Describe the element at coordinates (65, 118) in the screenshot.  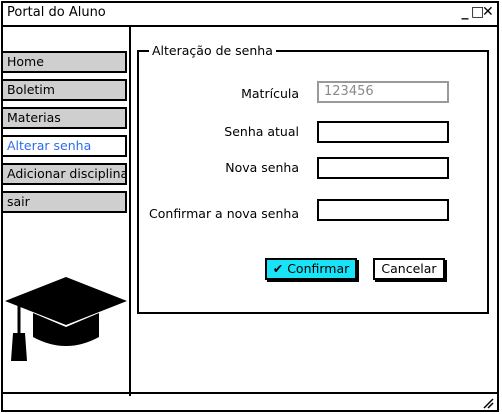
I see `sidebar-item-materias: Materias` at that location.